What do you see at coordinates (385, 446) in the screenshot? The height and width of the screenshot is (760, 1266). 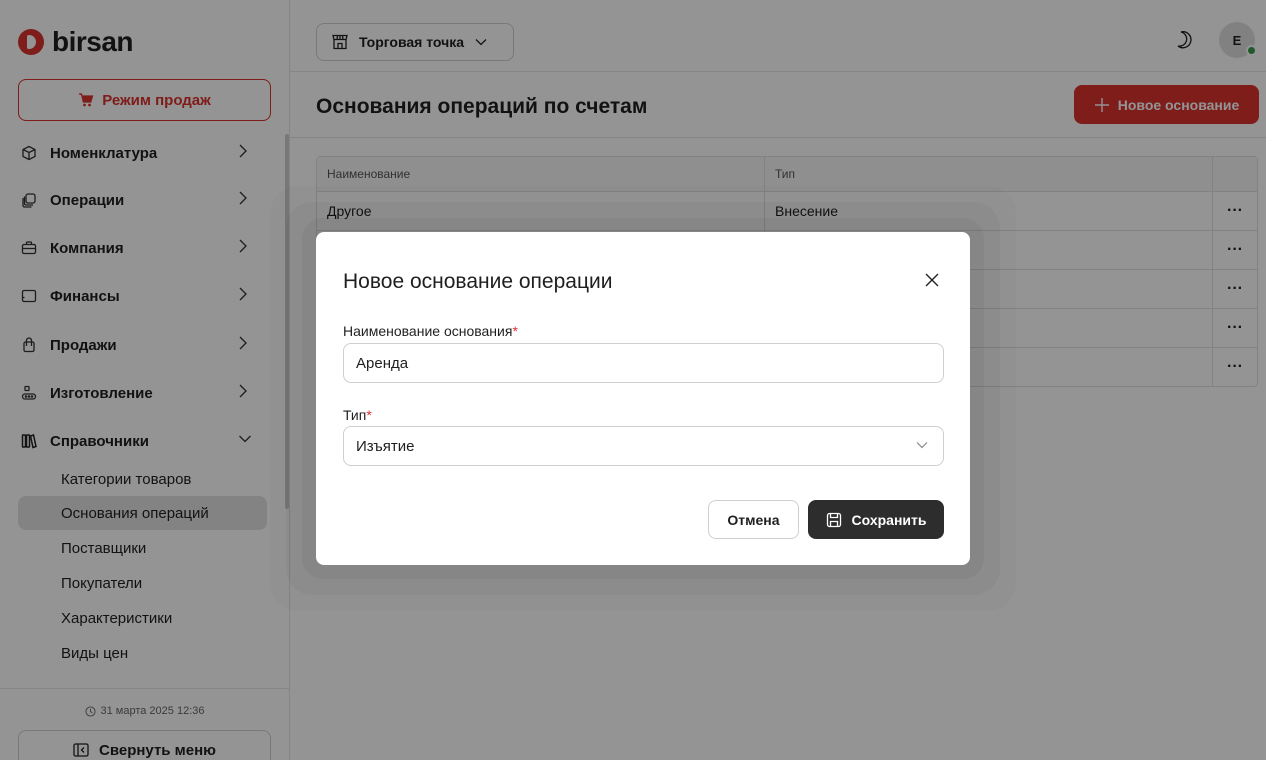 I see `type-select-value: Изъятие` at bounding box center [385, 446].